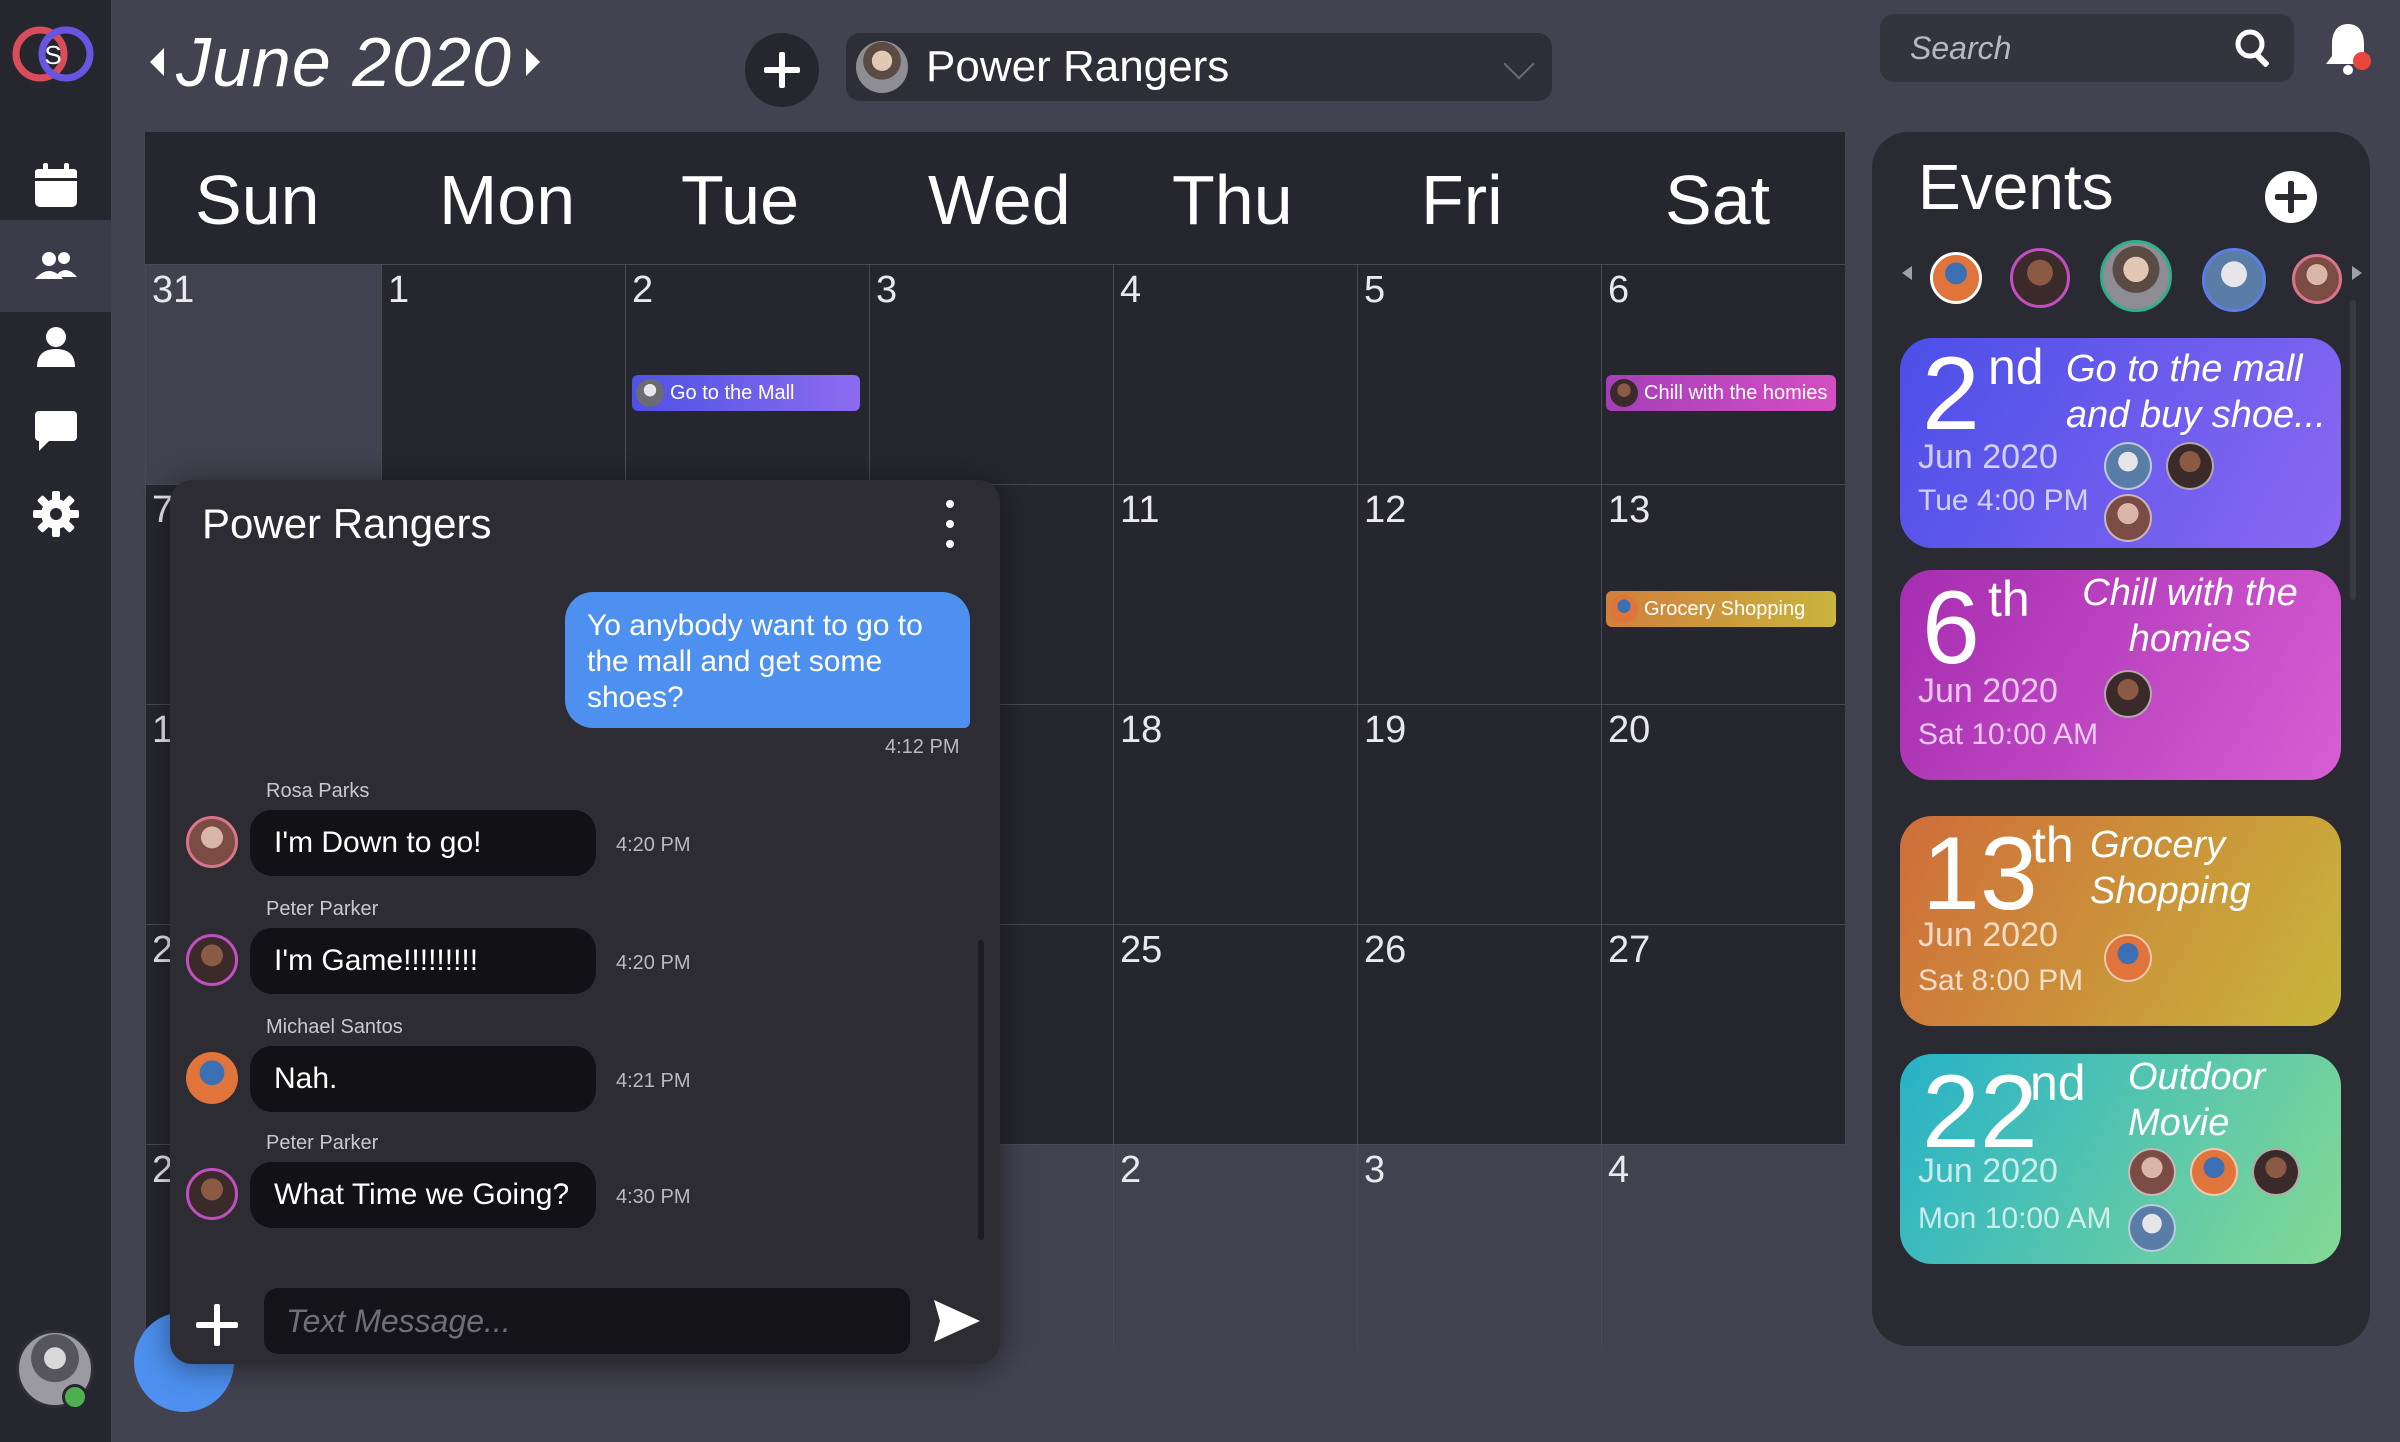 The height and width of the screenshot is (1442, 2400). I want to click on day-cell: 19, so click(1479, 814).